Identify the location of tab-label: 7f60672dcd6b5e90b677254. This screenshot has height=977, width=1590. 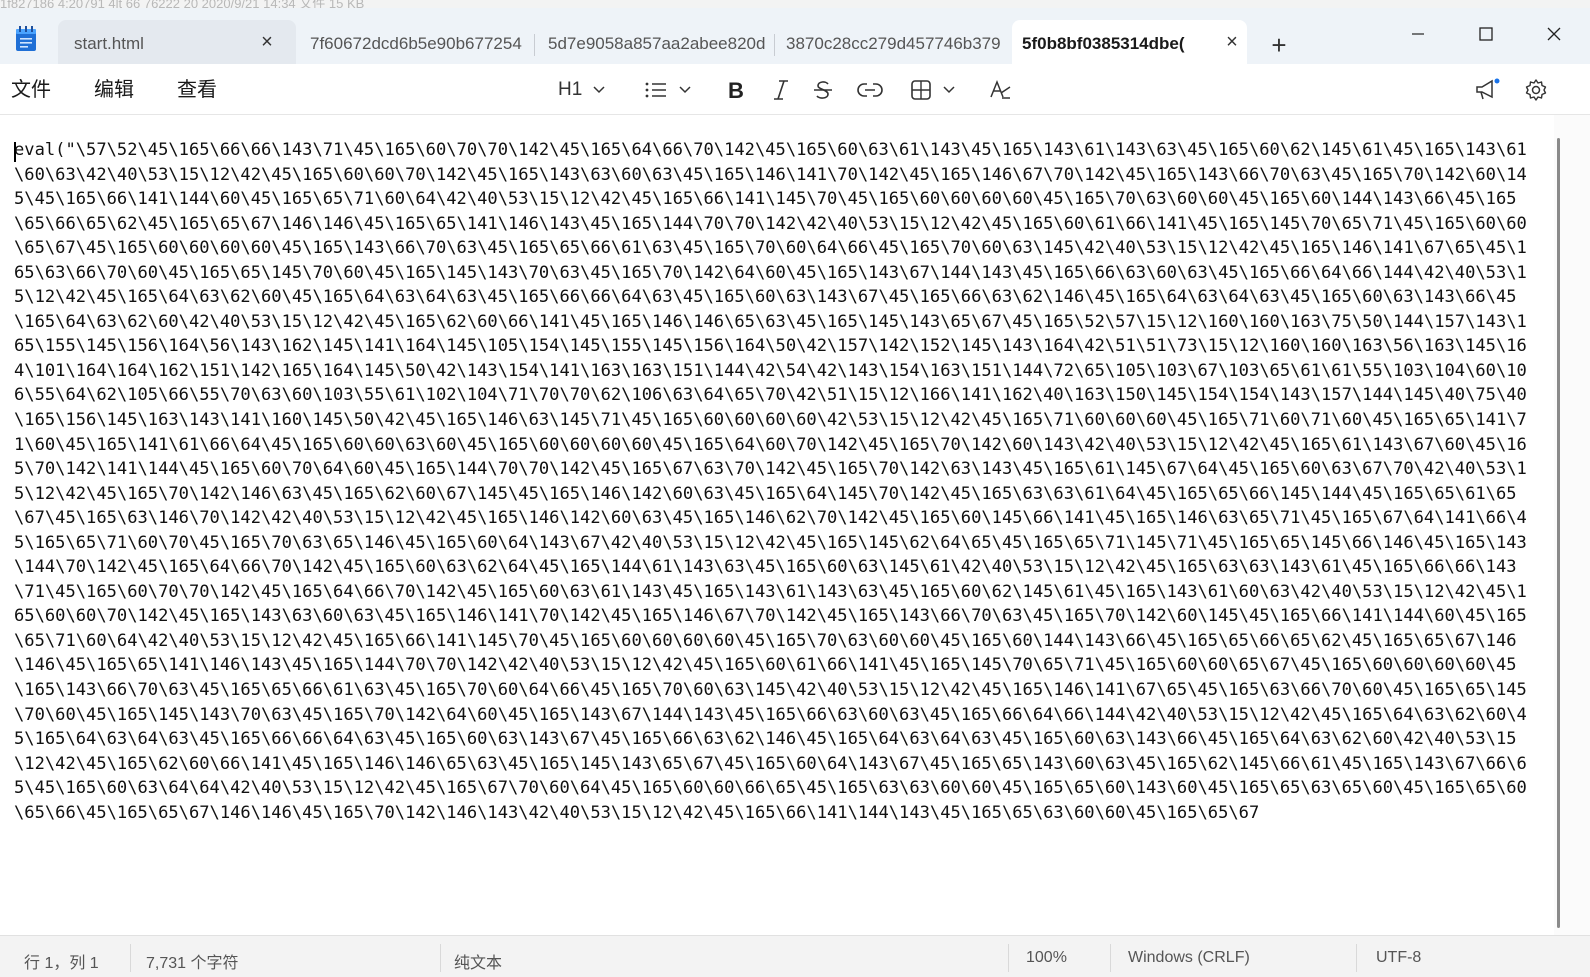
(416, 43).